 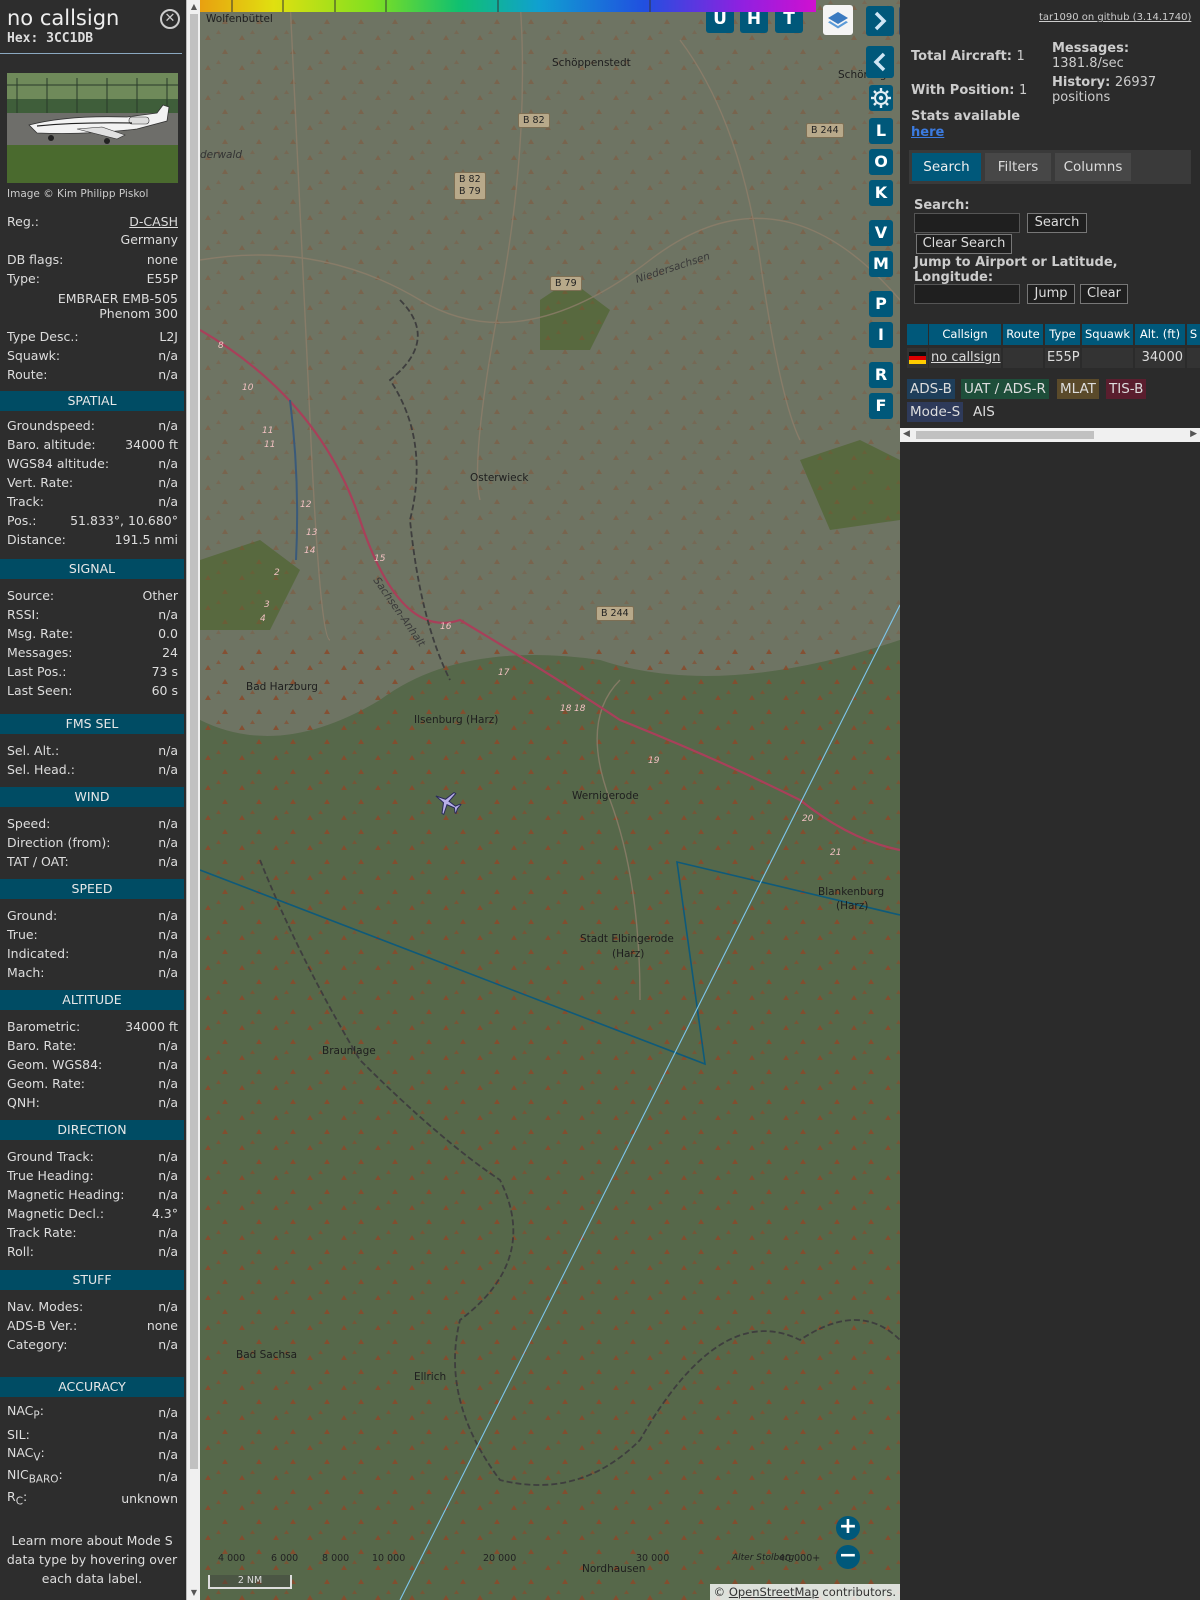 What do you see at coordinates (92, 1412) in the screenshot?
I see `row-nacp: NACP: n/a` at bounding box center [92, 1412].